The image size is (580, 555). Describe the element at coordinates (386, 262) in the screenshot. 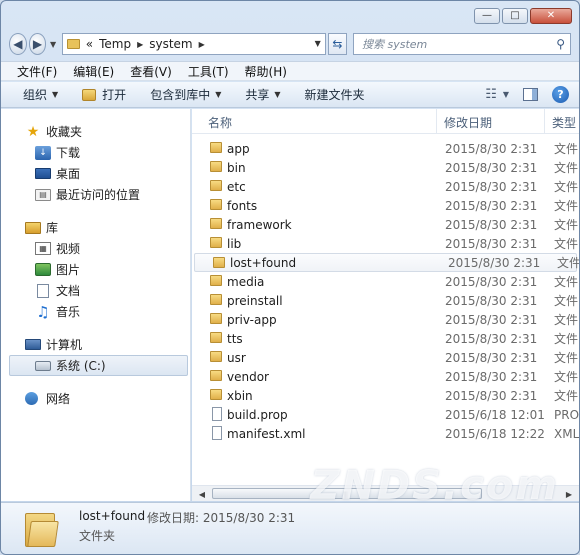

I see `table-row: lost+found 2015/8/30 2:31 文件` at that location.